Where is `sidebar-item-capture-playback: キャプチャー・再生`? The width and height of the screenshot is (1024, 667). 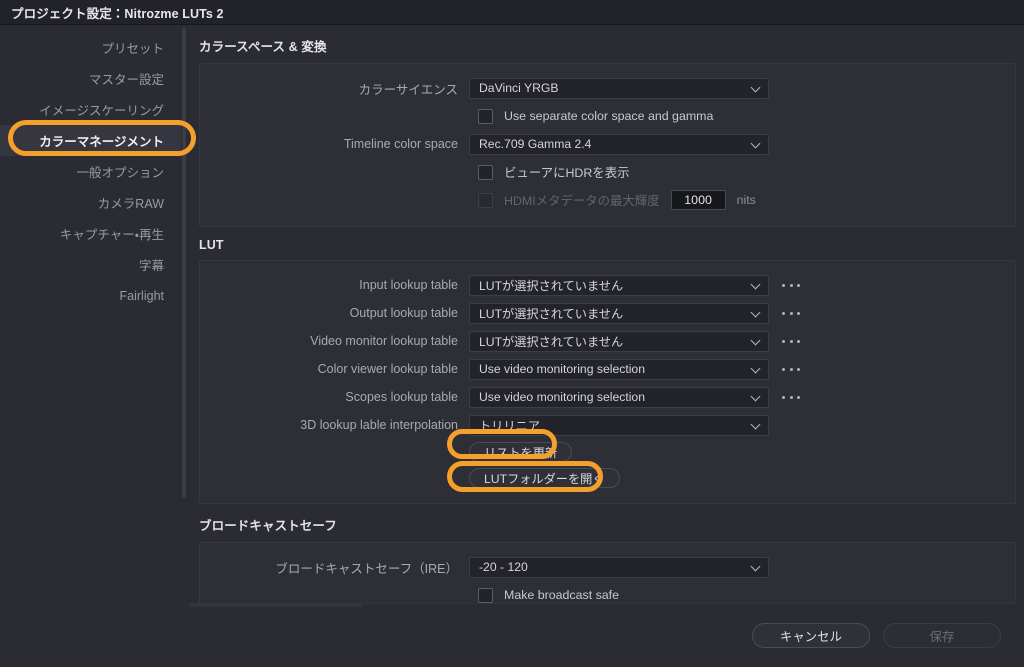
sidebar-item-capture-playback: キャプチャー・再生 is located at coordinates (90, 233).